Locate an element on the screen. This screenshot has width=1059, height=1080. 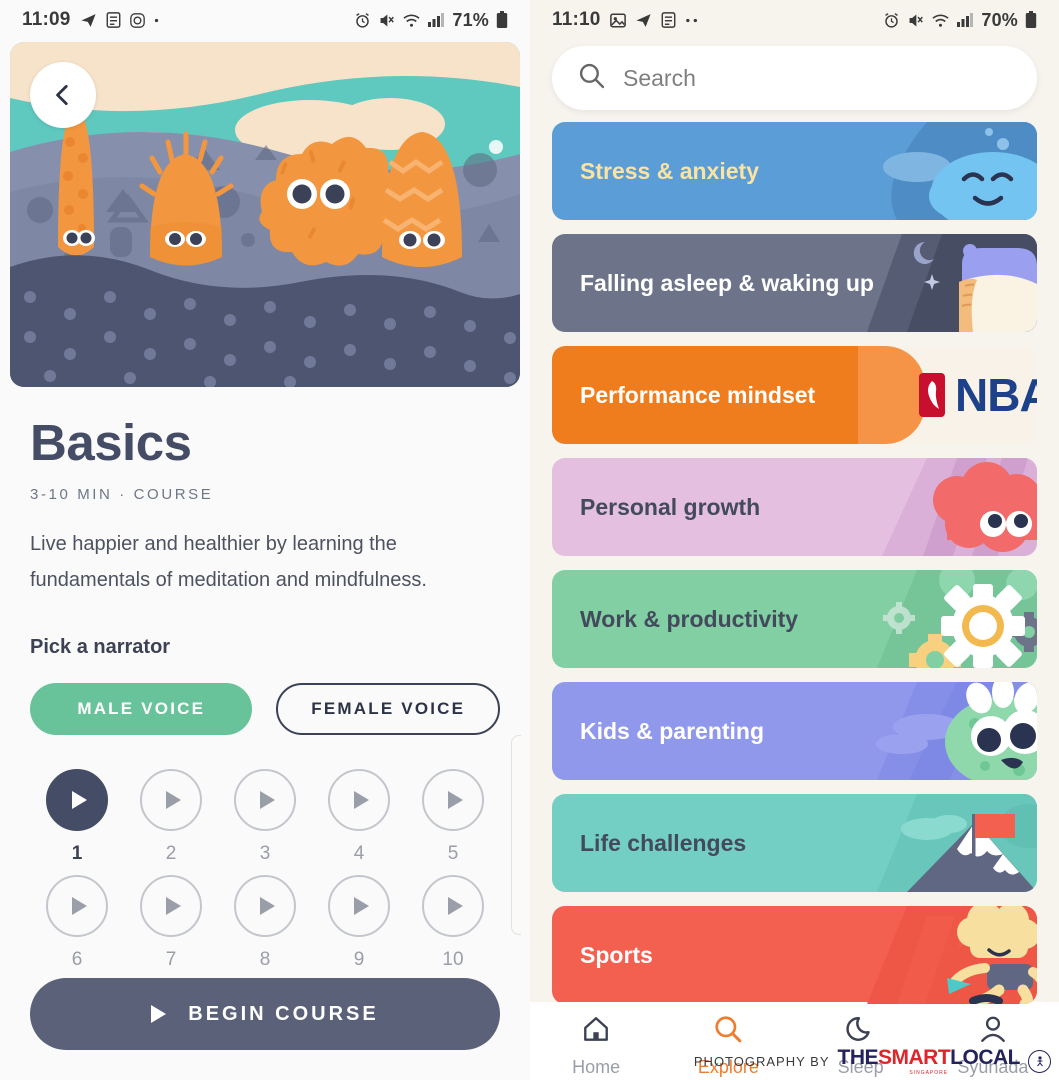
instagram-icon is located at coordinates (137, 20).